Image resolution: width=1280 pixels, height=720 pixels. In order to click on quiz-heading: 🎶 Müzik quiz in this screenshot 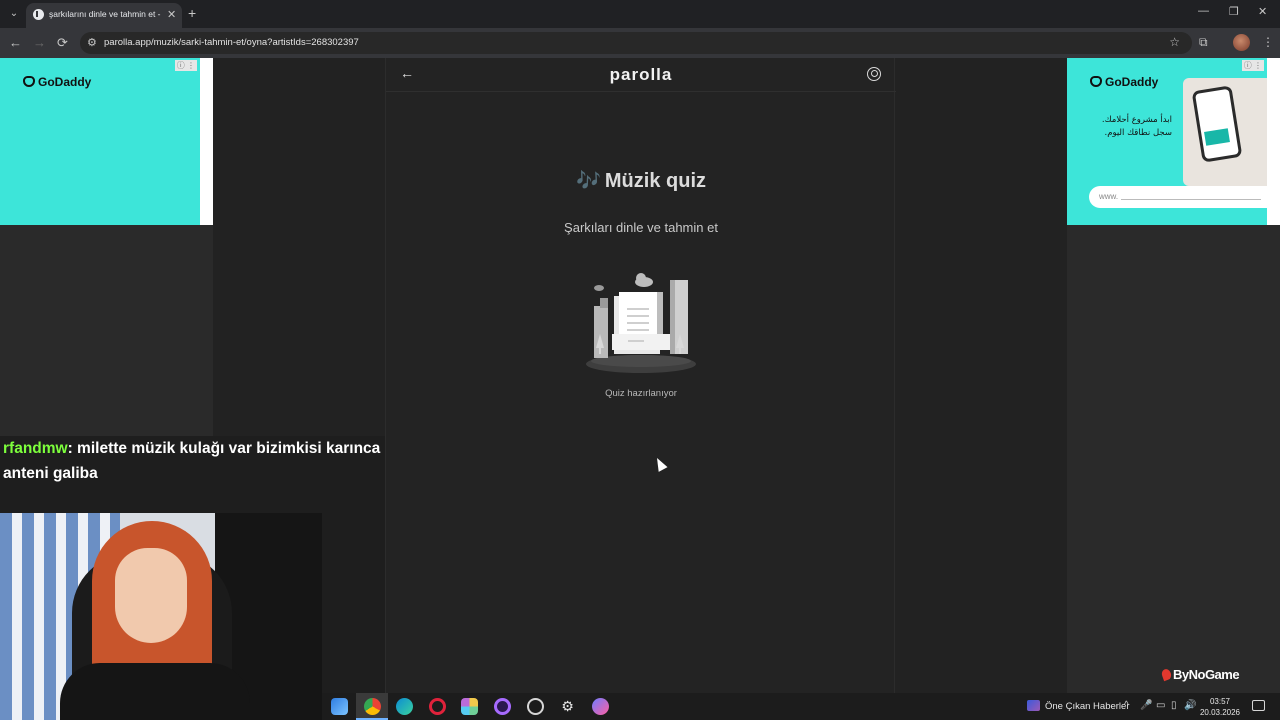, I will do `click(641, 180)`.